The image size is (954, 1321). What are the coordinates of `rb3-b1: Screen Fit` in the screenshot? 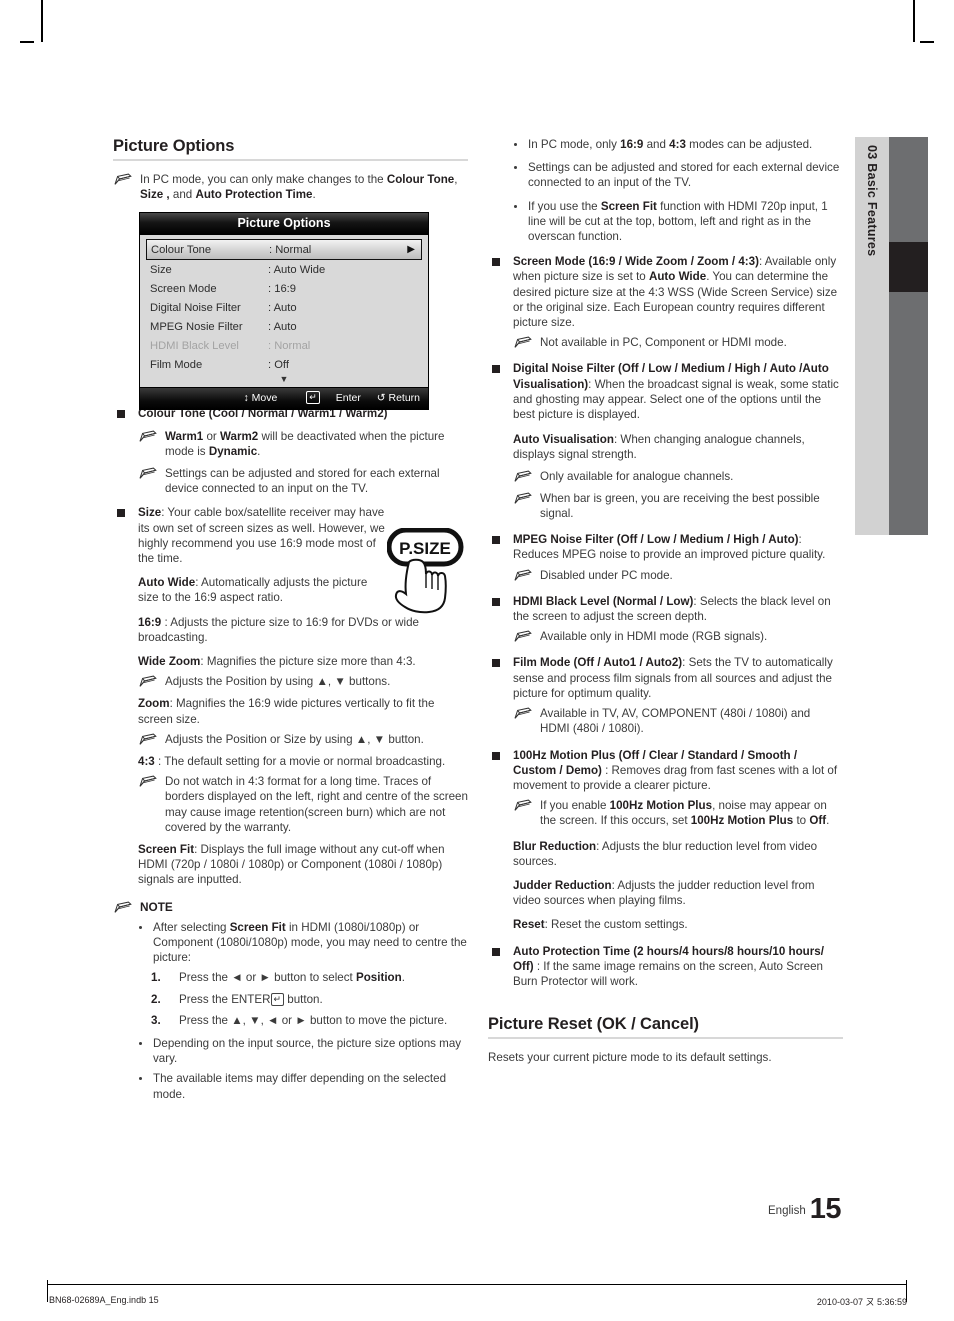 It's located at (628, 206).